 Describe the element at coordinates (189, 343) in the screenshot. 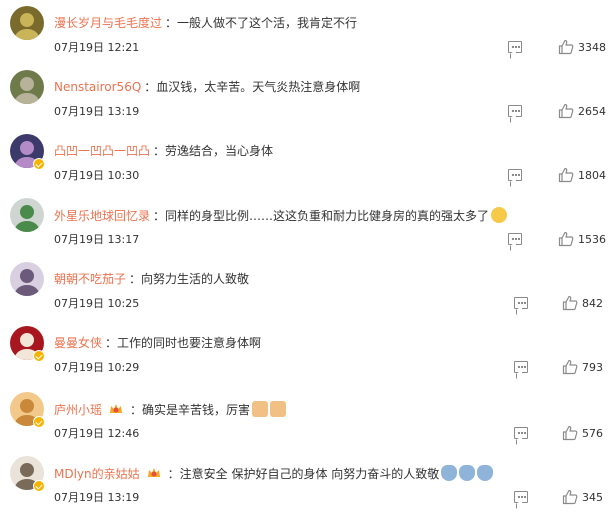

I see `comment-text: 工作的同时也要注意身体啊` at that location.